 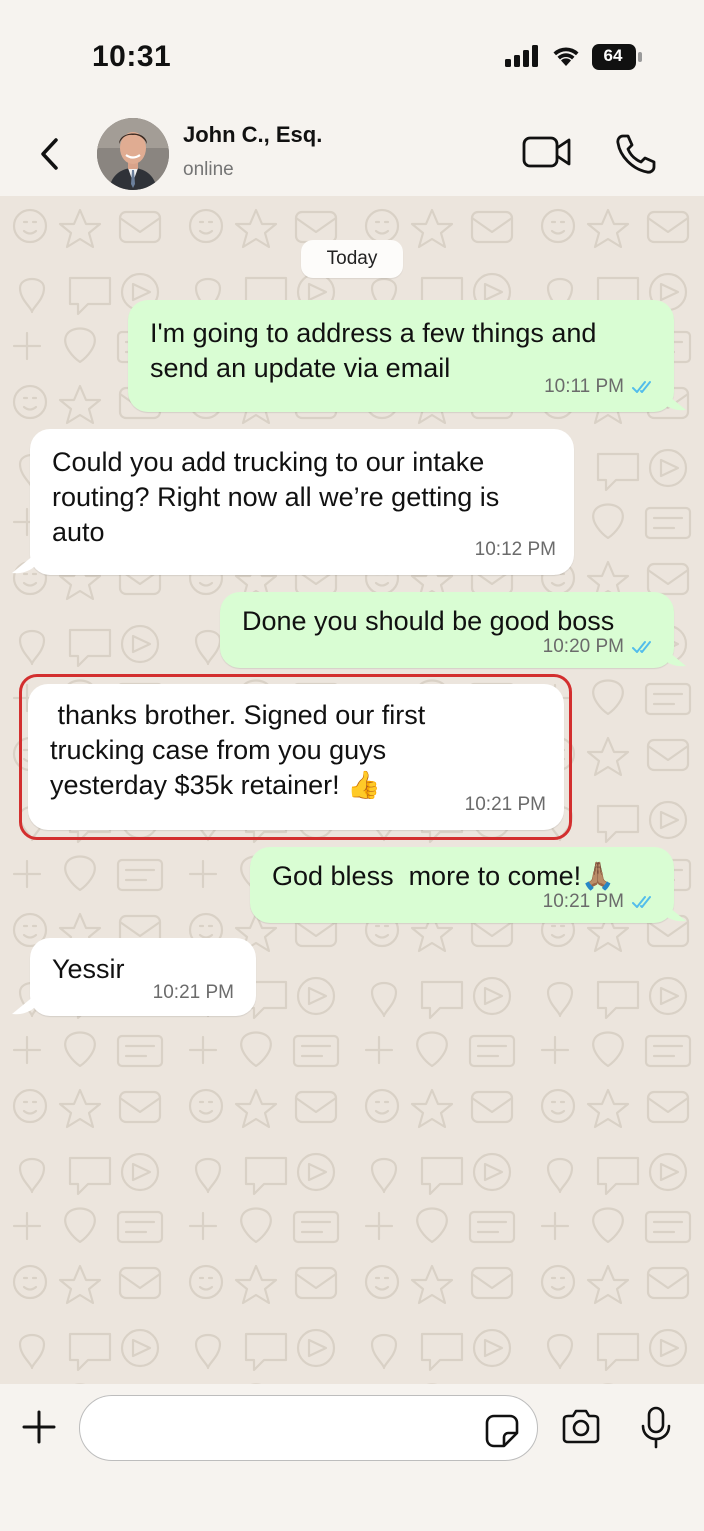 I want to click on message-meta: 10:20 PM, so click(x=599, y=646).